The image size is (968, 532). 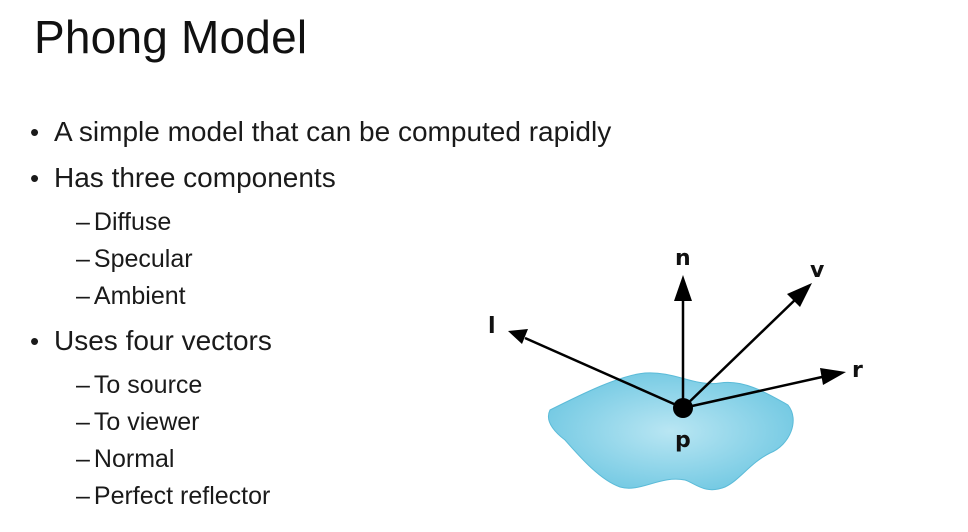 What do you see at coordinates (817, 270) in the screenshot?
I see `viewer-label: v` at bounding box center [817, 270].